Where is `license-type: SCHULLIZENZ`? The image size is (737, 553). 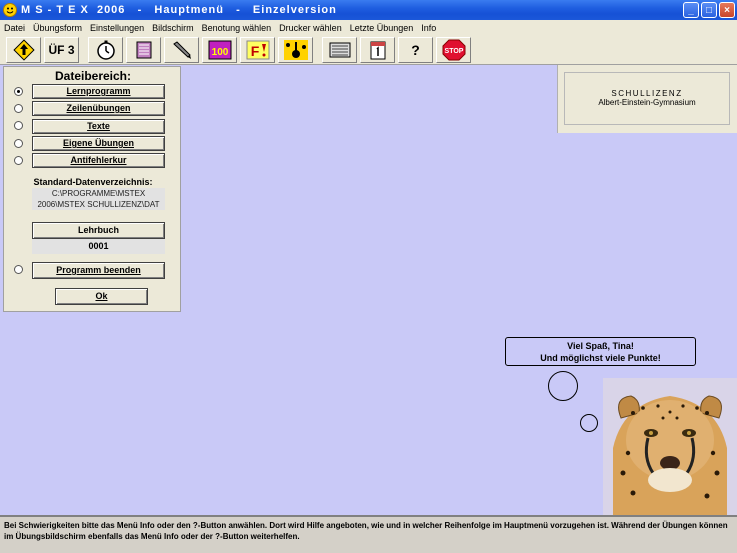 license-type: SCHULLIZENZ is located at coordinates (647, 93).